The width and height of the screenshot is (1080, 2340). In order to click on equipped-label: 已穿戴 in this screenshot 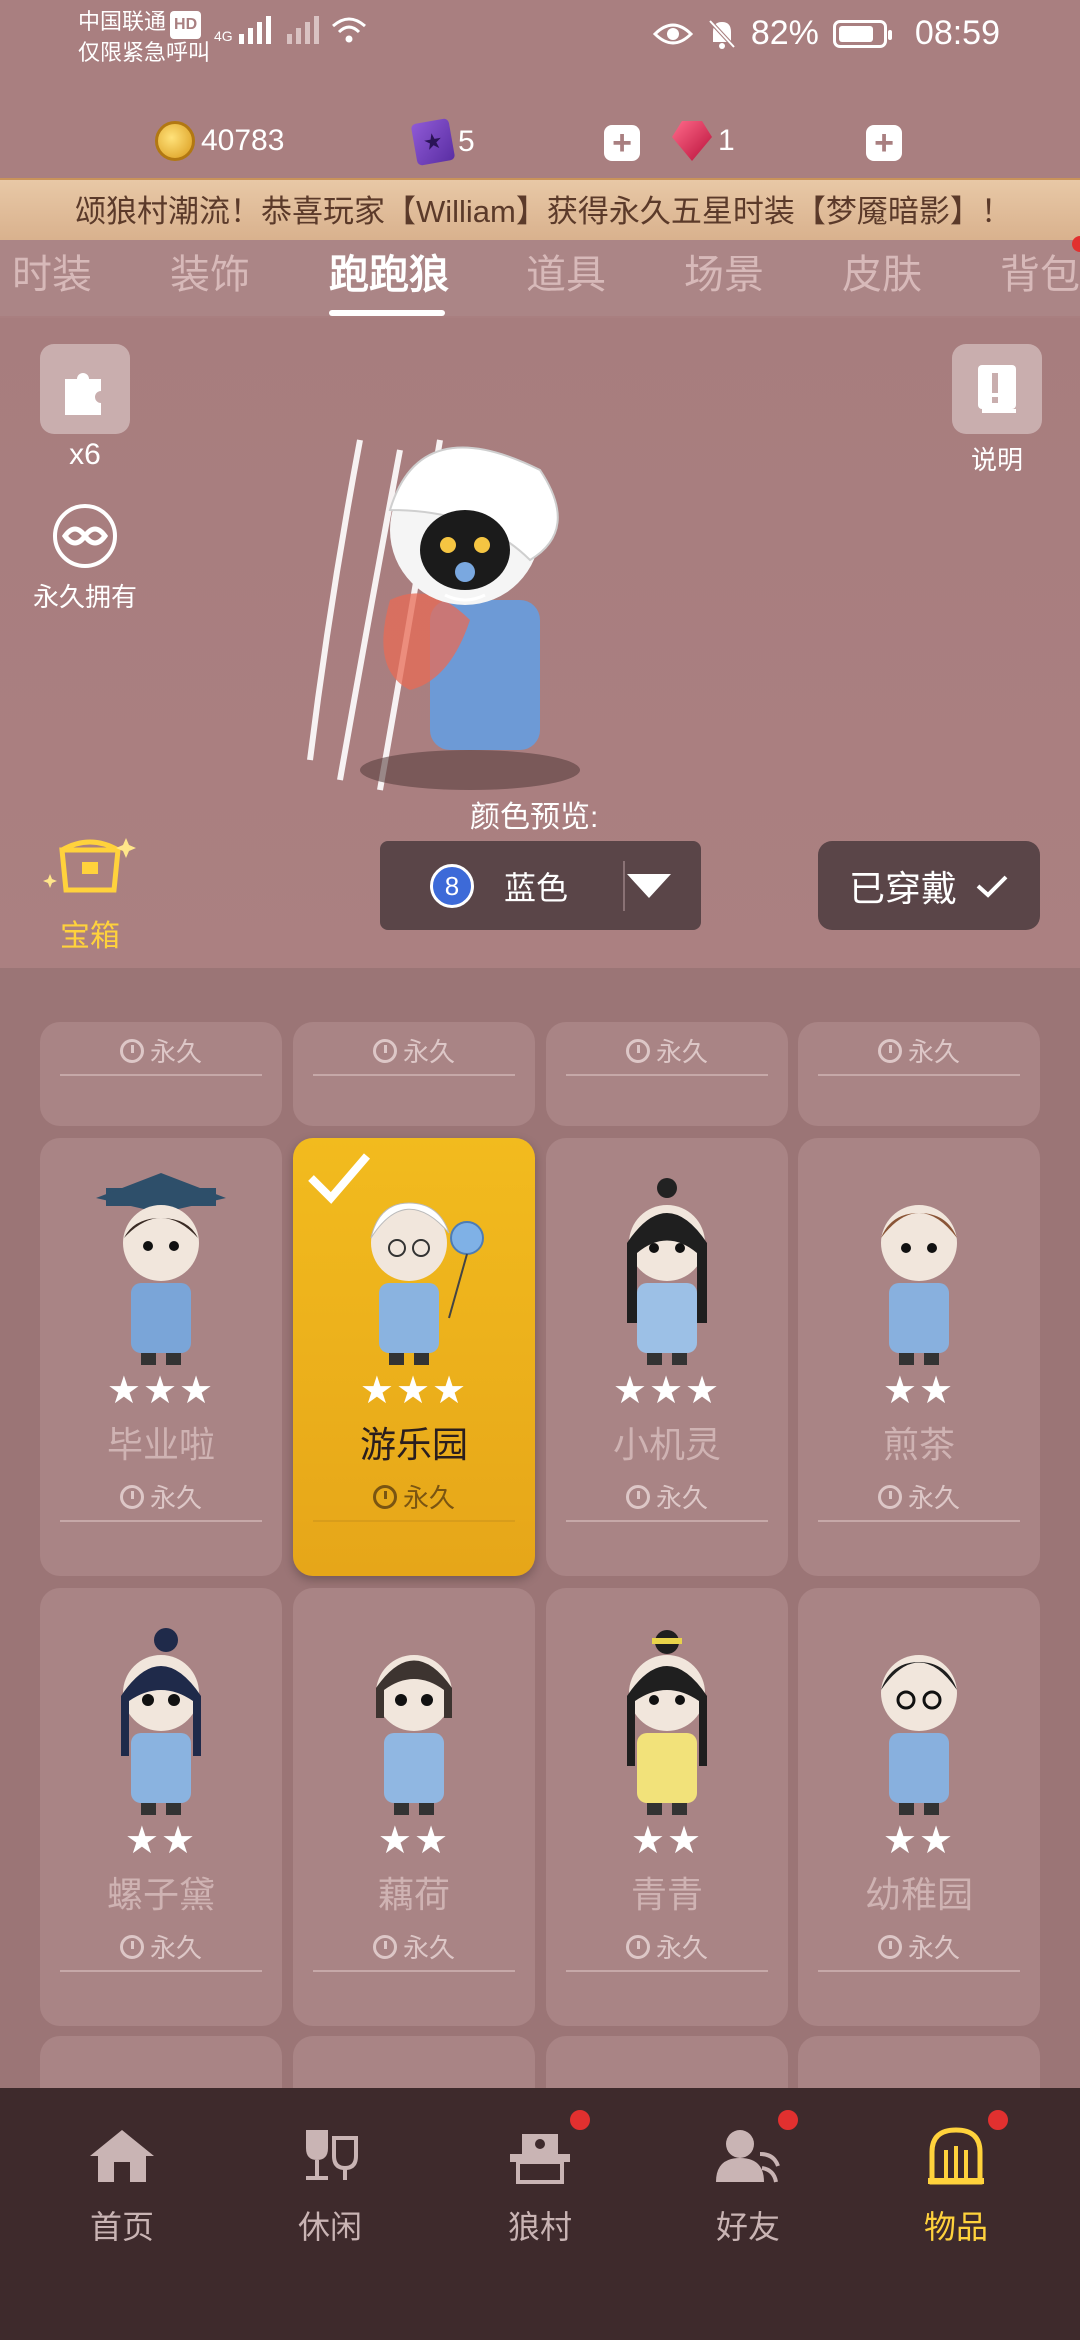, I will do `click(902, 888)`.